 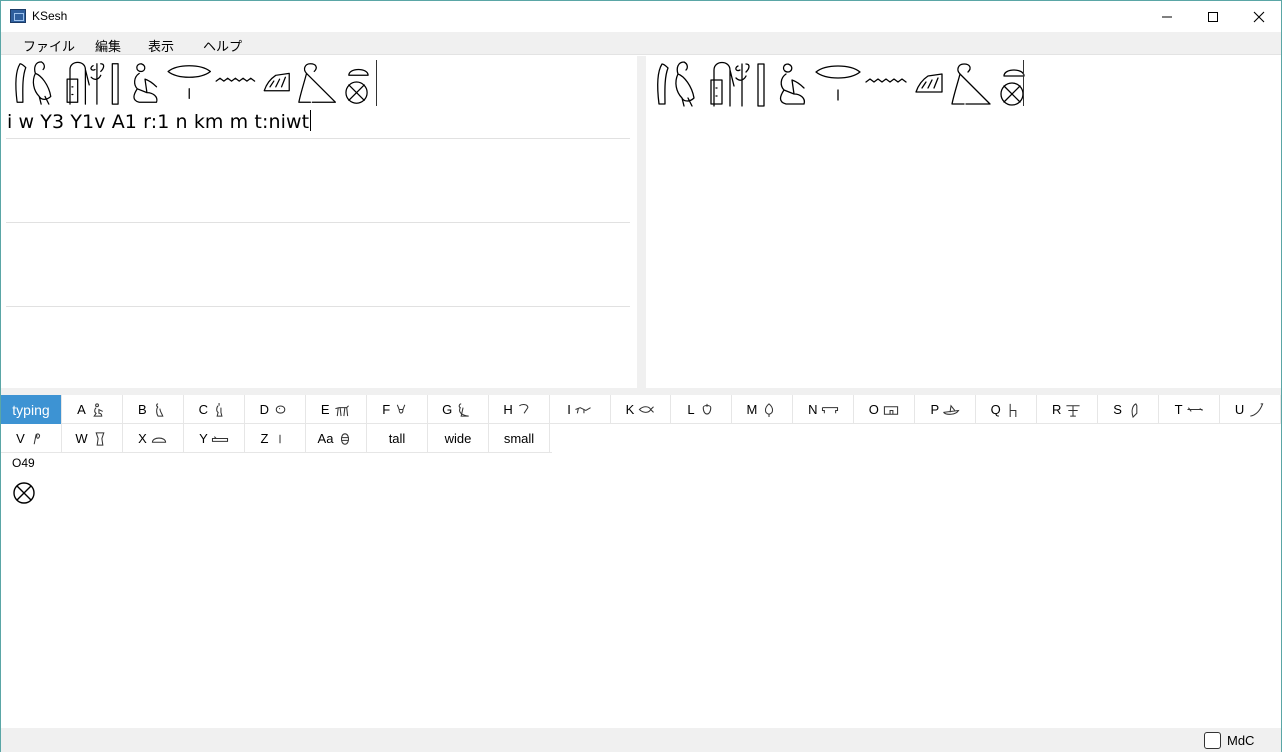 I want to click on palette-tab-f: F, so click(x=397, y=409).